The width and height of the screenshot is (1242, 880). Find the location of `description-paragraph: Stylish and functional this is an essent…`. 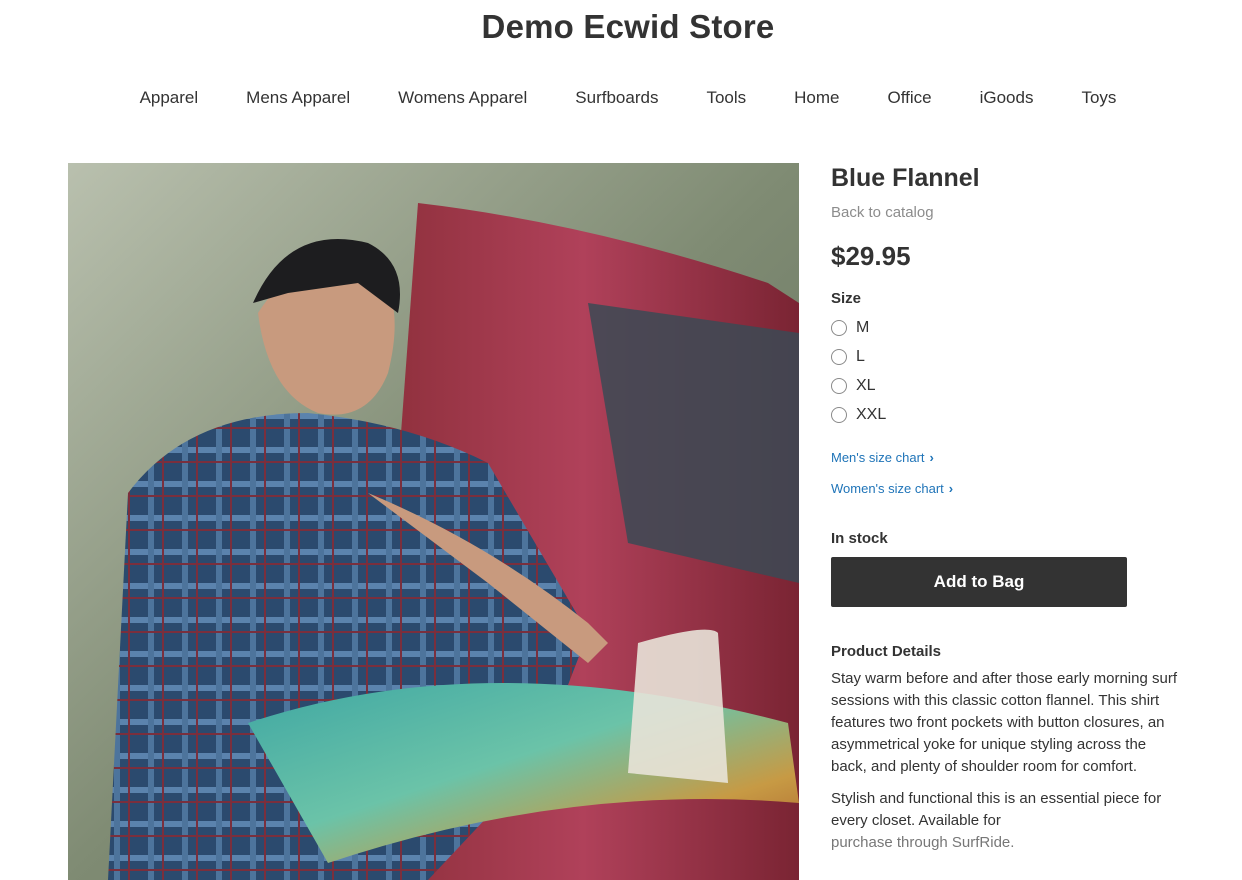

description-paragraph: Stylish and functional this is an essent… is located at coordinates (996, 809).